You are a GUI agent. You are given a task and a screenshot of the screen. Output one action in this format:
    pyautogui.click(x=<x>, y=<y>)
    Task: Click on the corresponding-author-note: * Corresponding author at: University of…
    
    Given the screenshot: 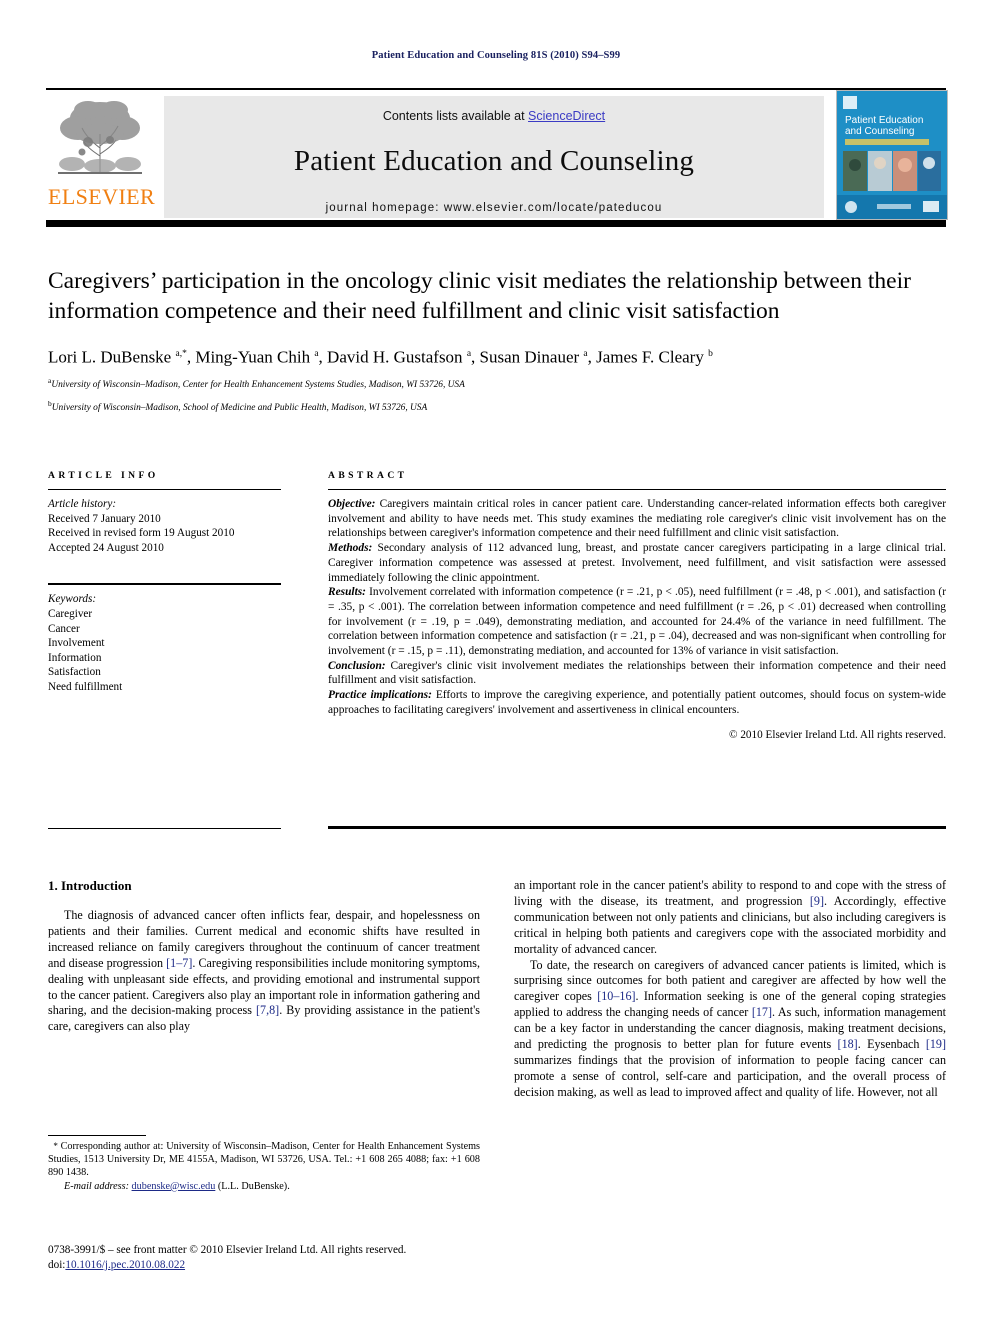 What is the action you would take?
    pyautogui.click(x=264, y=1160)
    